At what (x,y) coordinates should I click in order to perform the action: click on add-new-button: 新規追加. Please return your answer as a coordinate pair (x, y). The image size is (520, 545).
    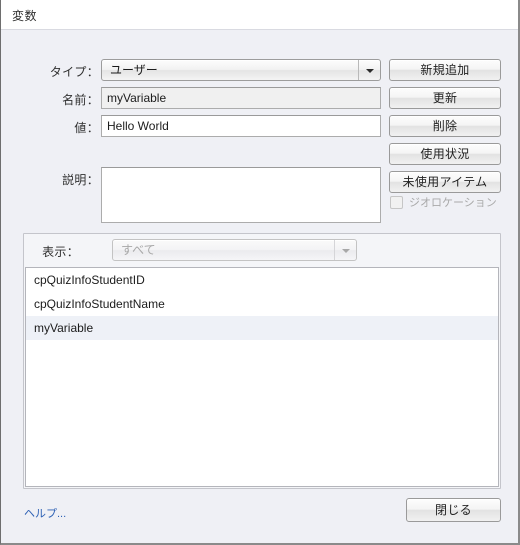
    Looking at the image, I should click on (445, 70).